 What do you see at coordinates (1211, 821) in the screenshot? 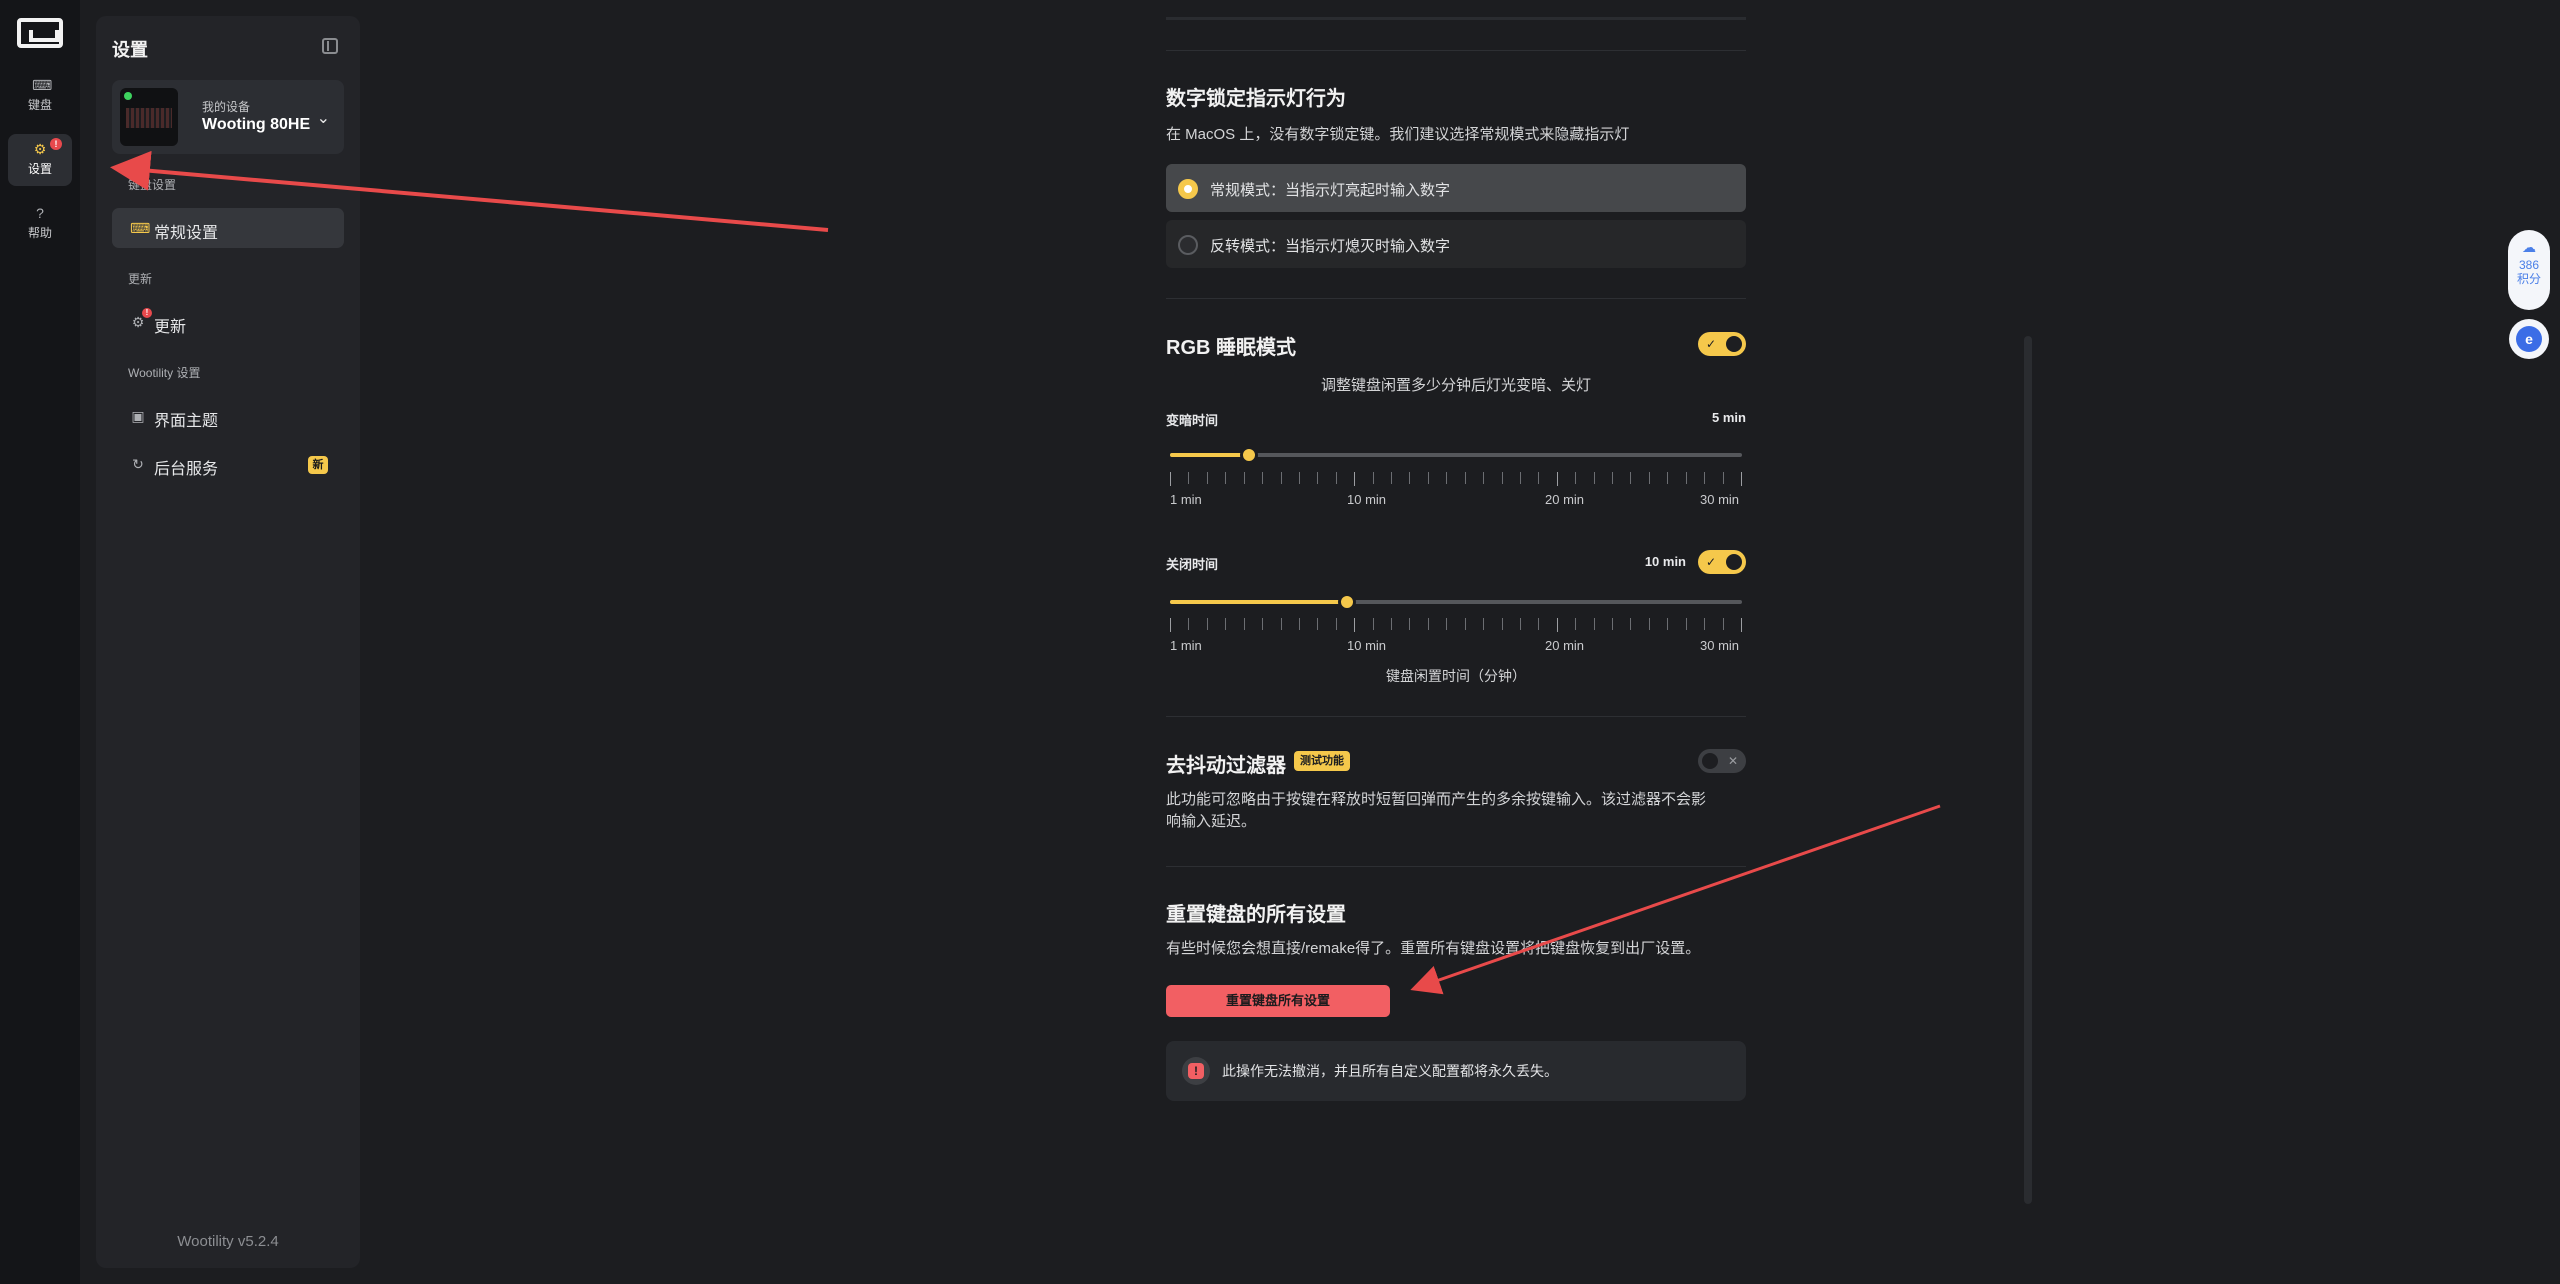
I see `debounce-description-line2: 响输入延迟。` at bounding box center [1211, 821].